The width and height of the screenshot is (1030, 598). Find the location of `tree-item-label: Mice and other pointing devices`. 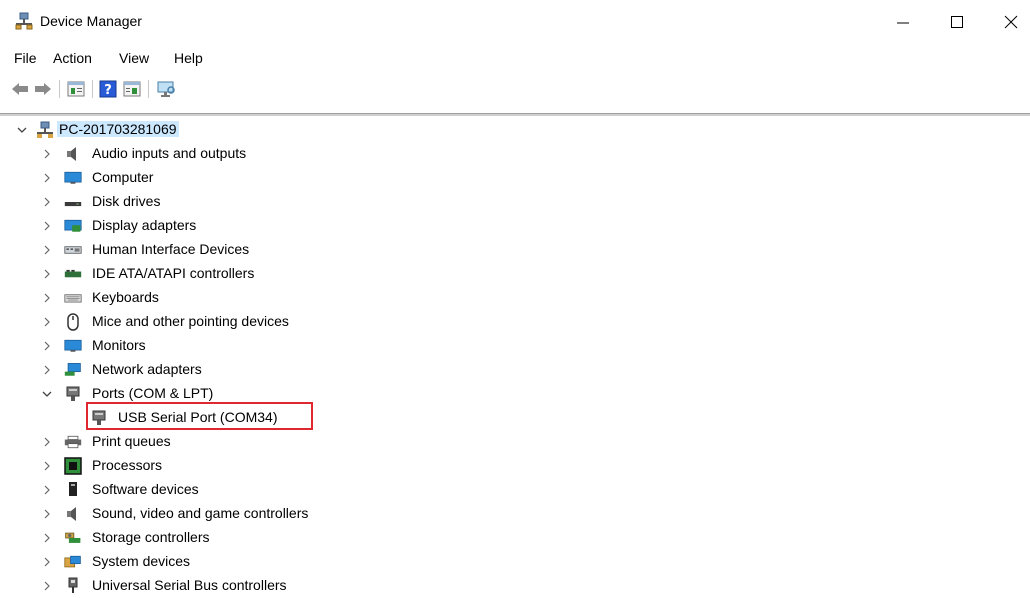

tree-item-label: Mice and other pointing devices is located at coordinates (190, 321).